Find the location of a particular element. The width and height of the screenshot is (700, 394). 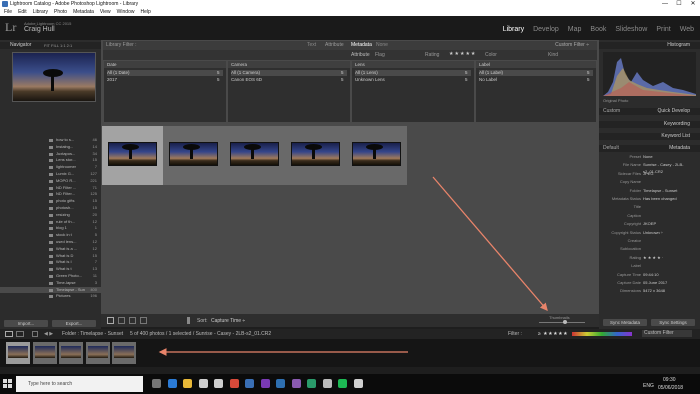

grid-view-icon is located at coordinates (110, 320).